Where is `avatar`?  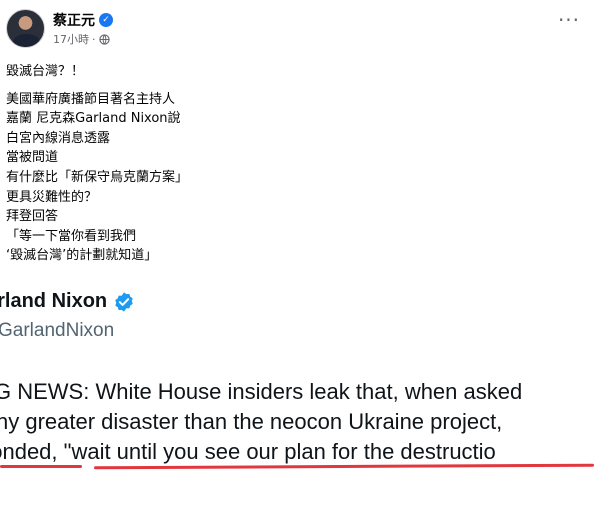
avatar is located at coordinates (25, 28).